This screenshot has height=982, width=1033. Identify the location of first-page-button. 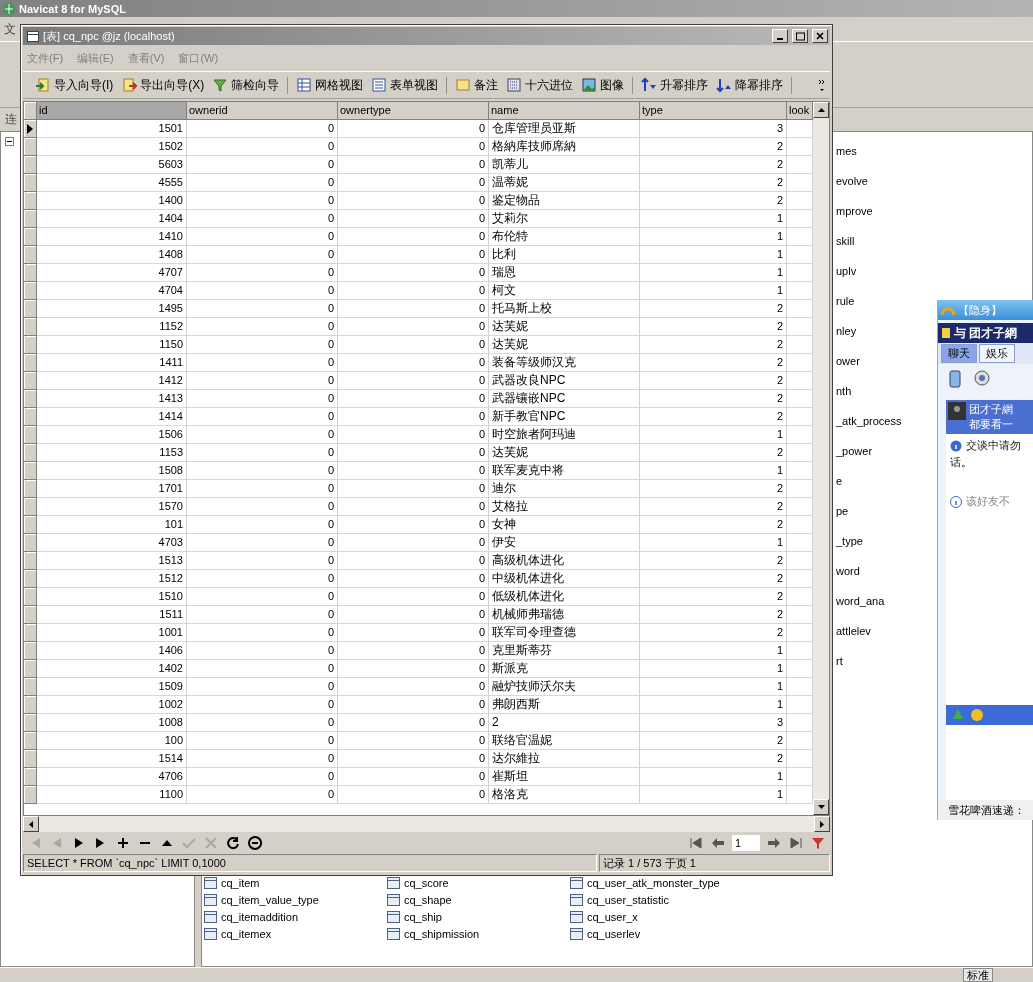
(696, 843).